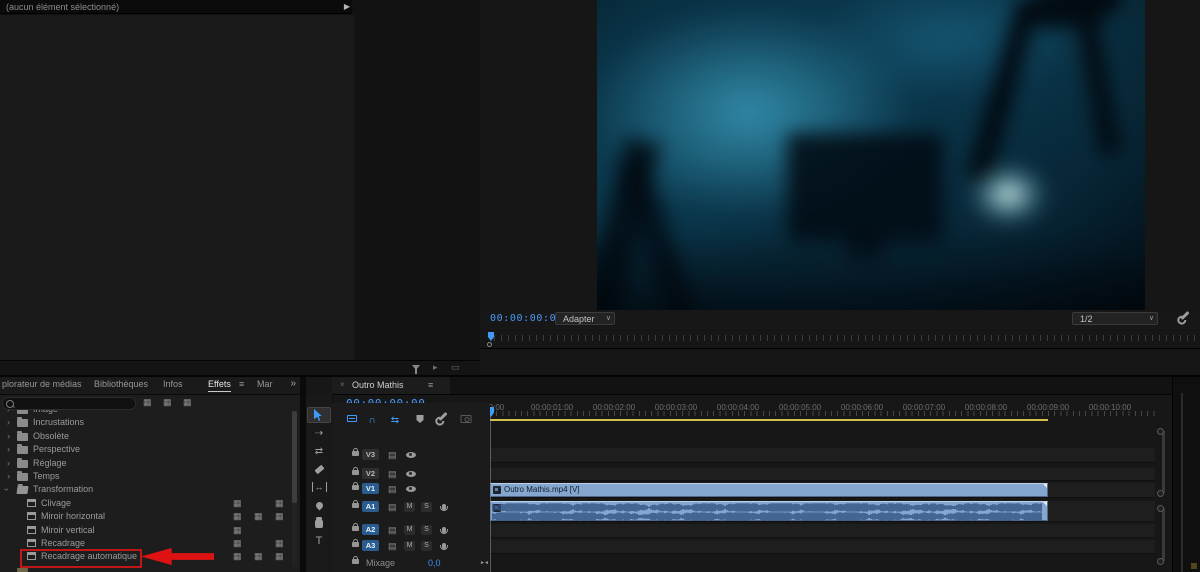 Image resolution: width=1200 pixels, height=572 pixels. I want to click on monitor-mini-timeline, so click(842, 339).